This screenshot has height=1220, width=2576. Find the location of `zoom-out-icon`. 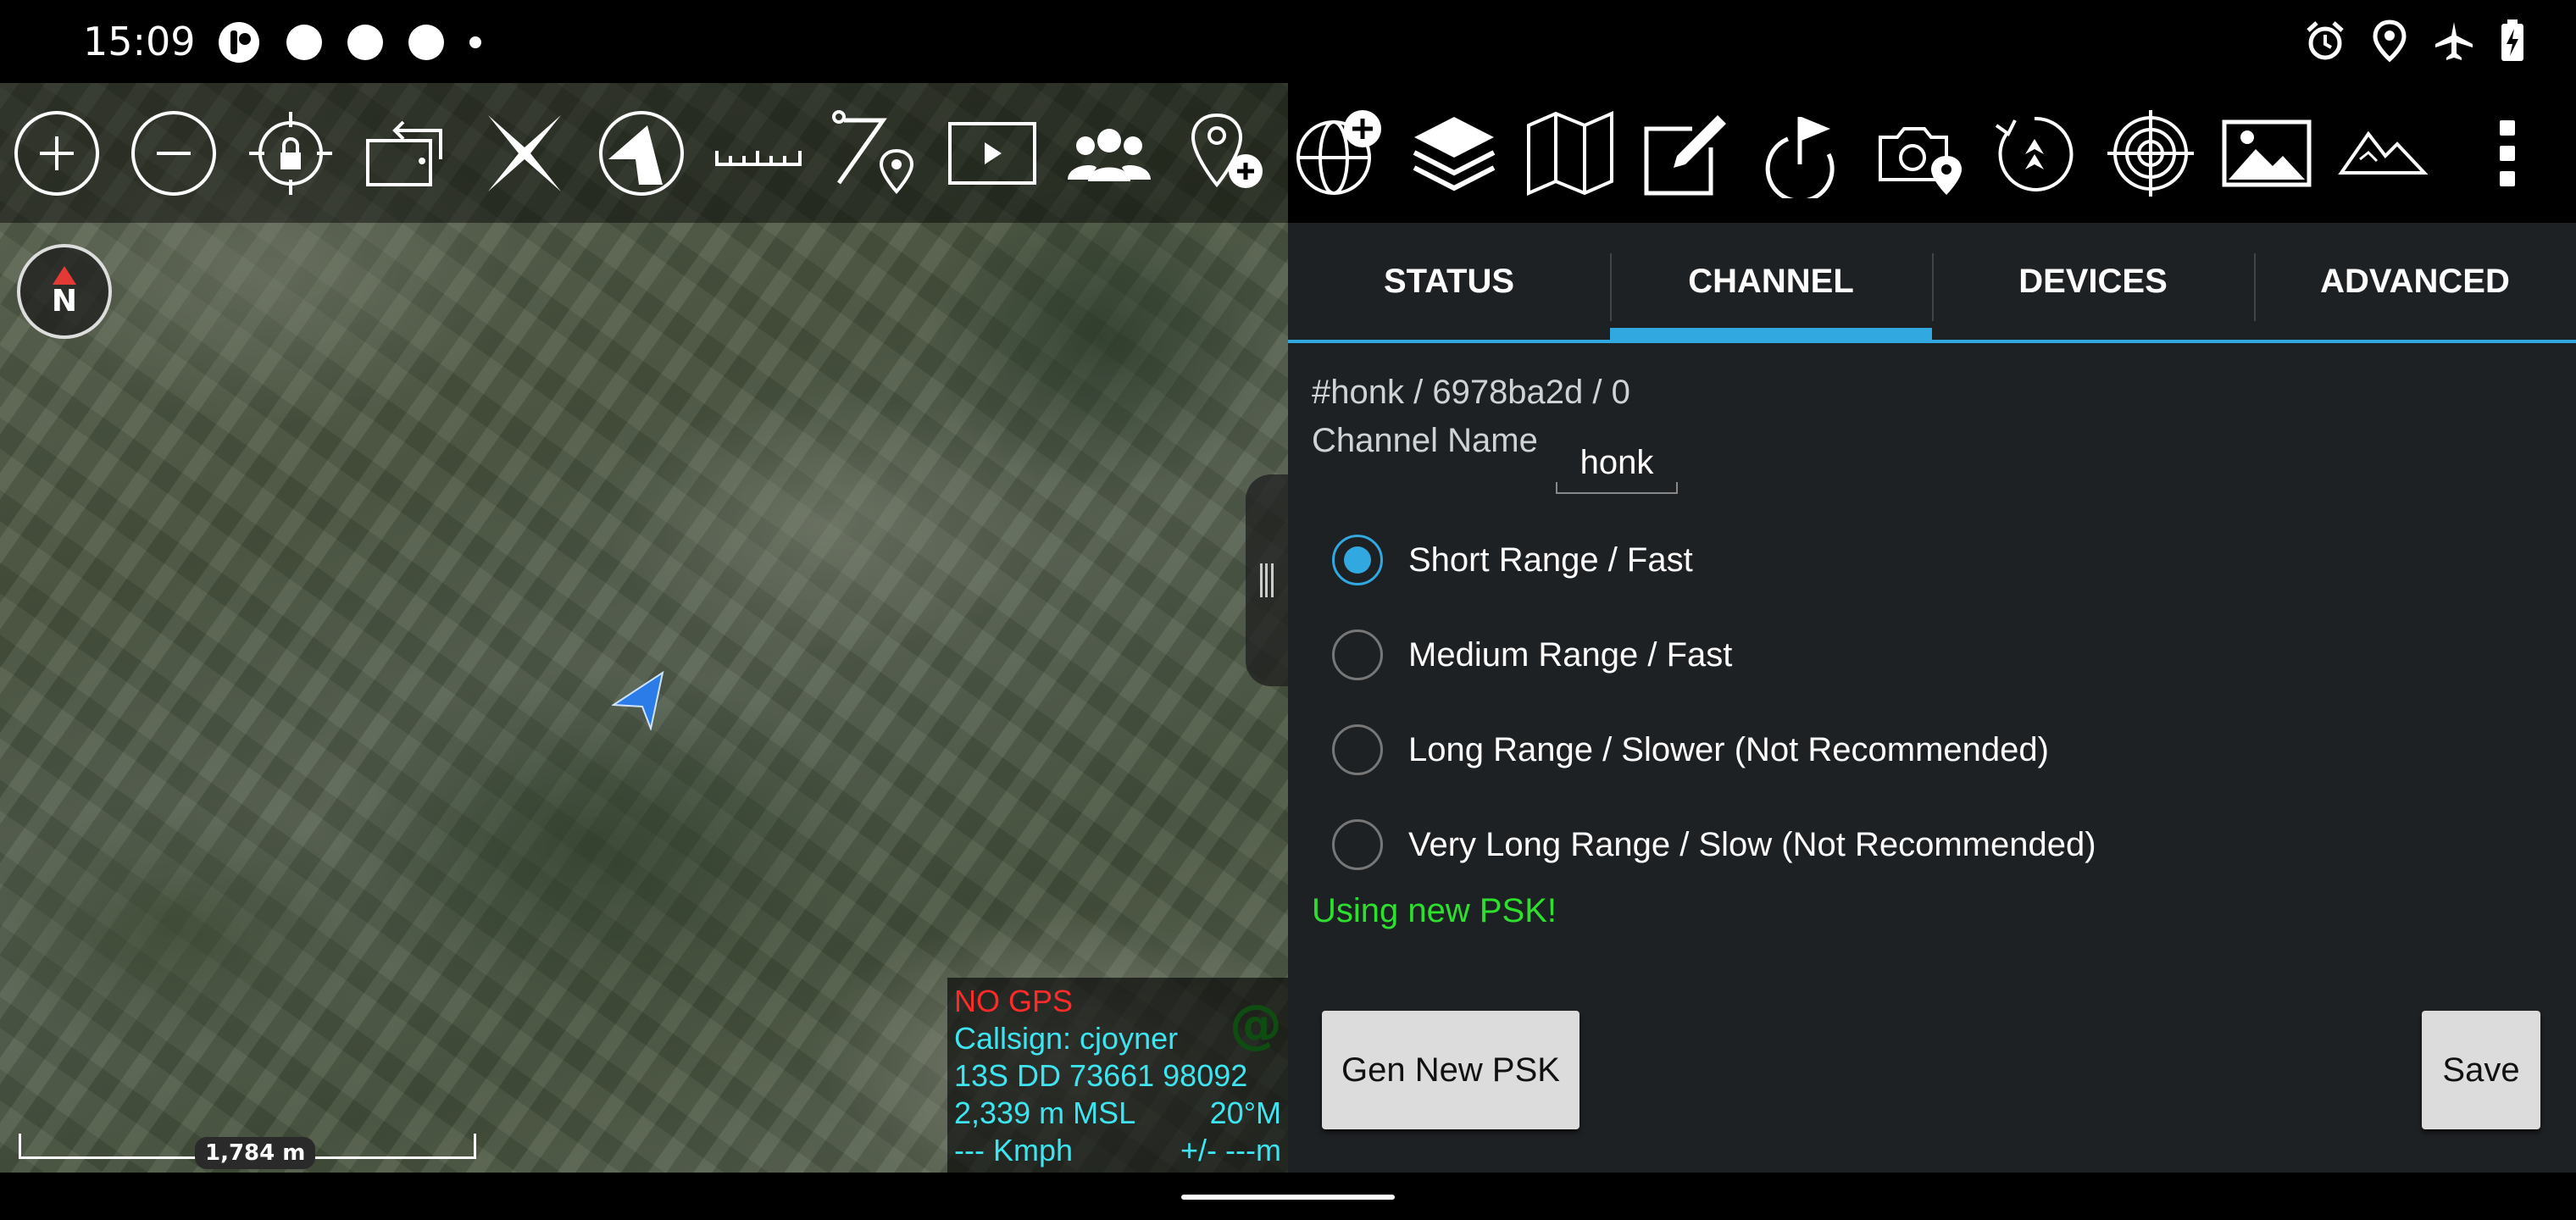

zoom-out-icon is located at coordinates (173, 153).